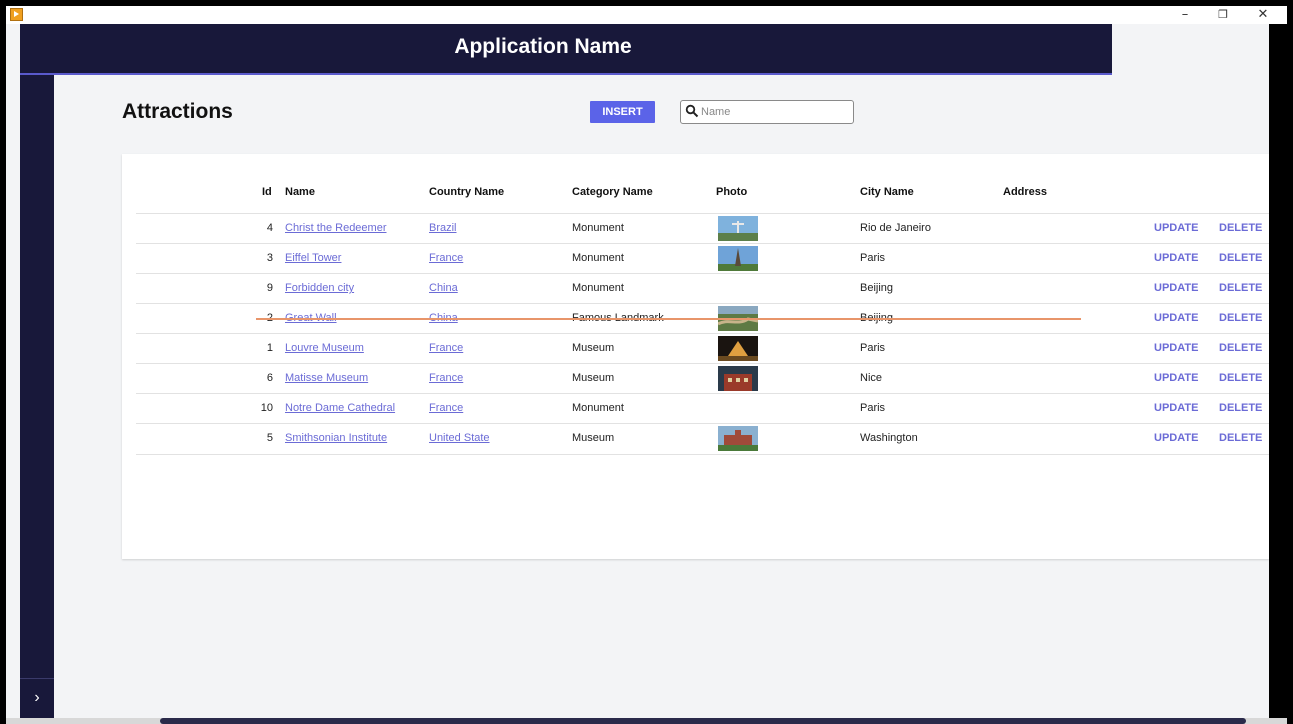 This screenshot has height=724, width=1293. What do you see at coordinates (466, 192) in the screenshot?
I see `col-header-country: Country Name` at bounding box center [466, 192].